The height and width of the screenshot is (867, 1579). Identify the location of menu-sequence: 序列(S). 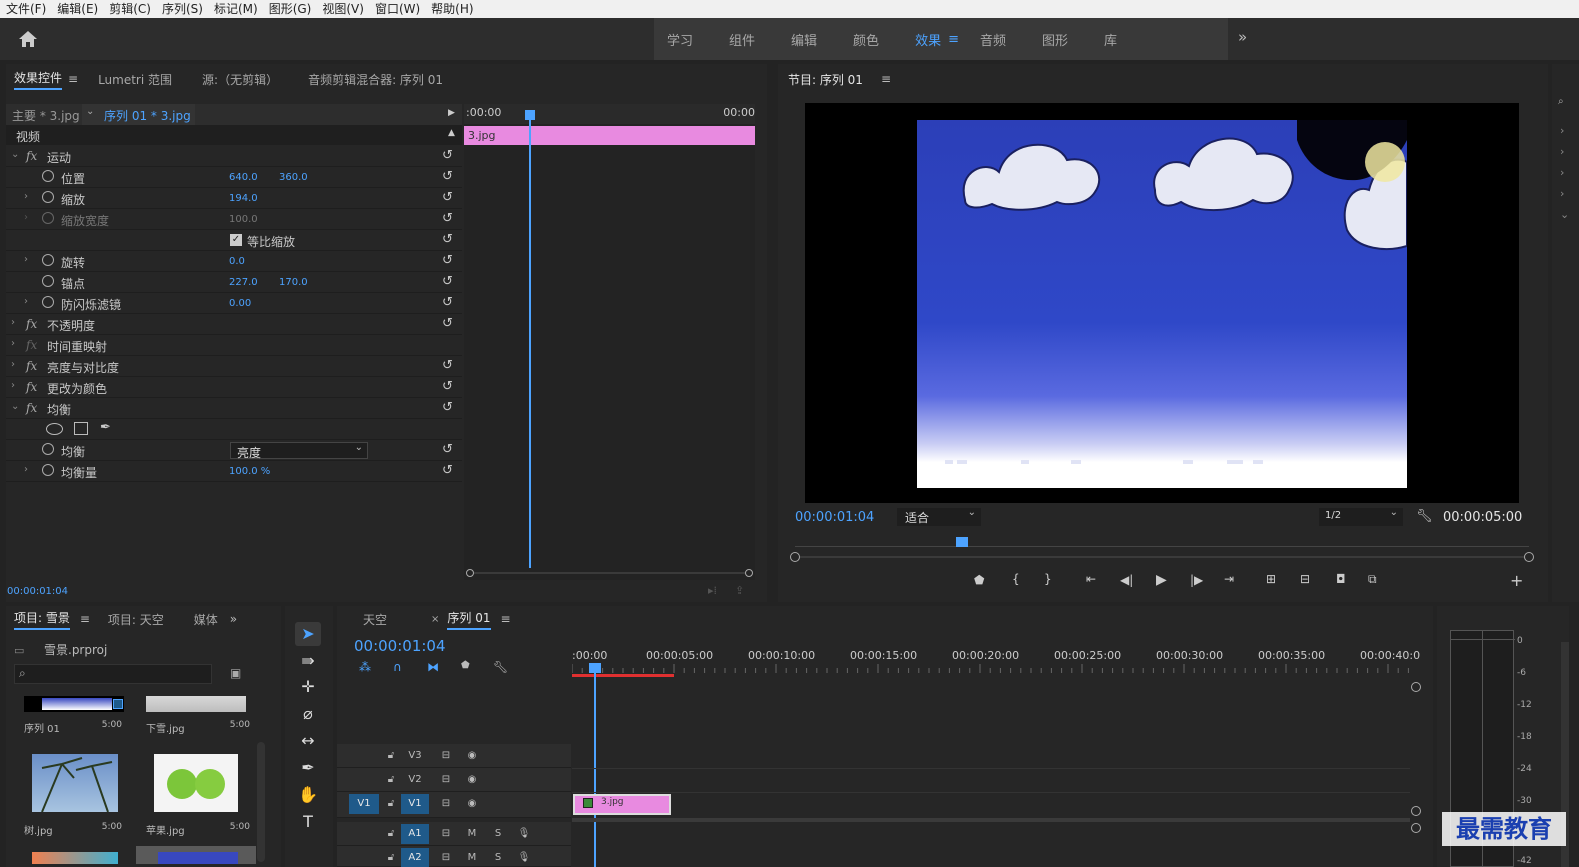
(182, 9).